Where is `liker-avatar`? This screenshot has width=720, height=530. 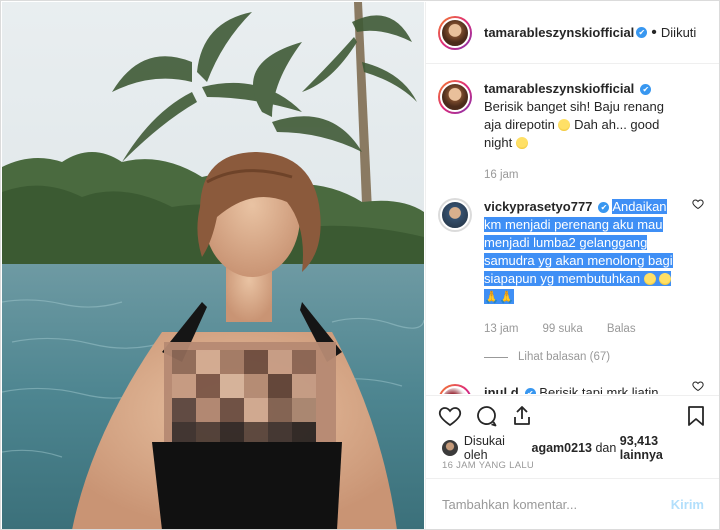 liker-avatar is located at coordinates (450, 448).